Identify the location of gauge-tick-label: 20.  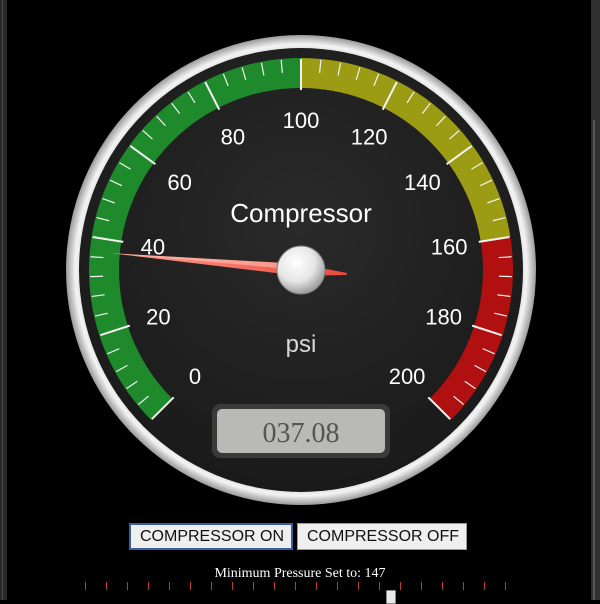
(158, 316).